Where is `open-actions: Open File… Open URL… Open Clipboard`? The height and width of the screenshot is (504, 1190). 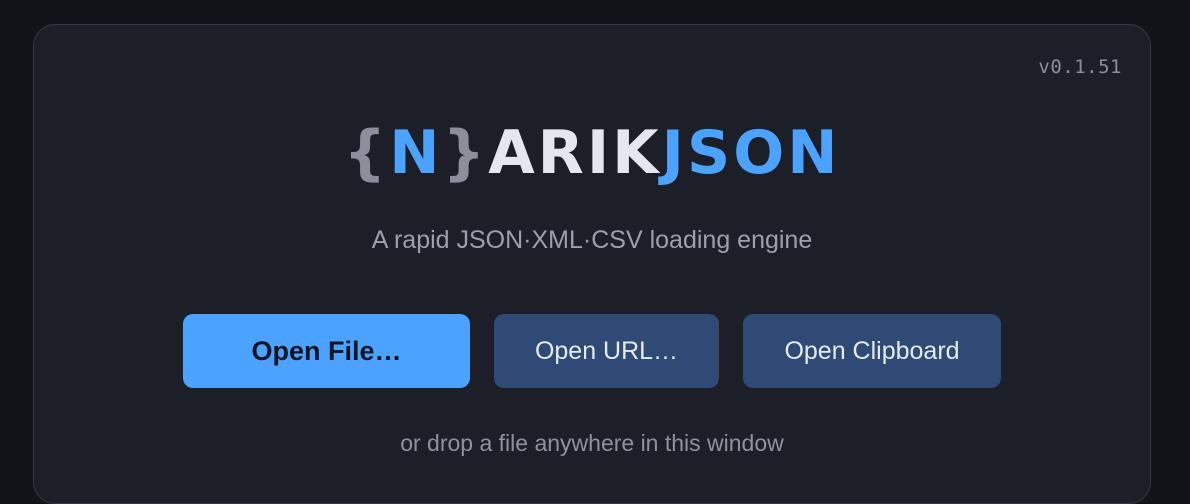
open-actions: Open File… Open URL… Open Clipboard is located at coordinates (592, 351).